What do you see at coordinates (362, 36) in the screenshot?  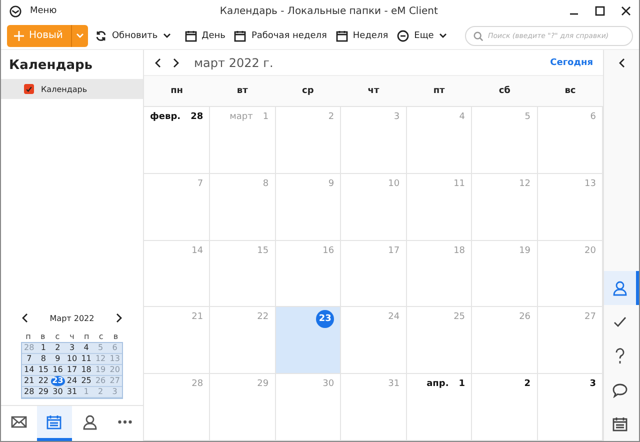 I see `view-button: Неделя` at bounding box center [362, 36].